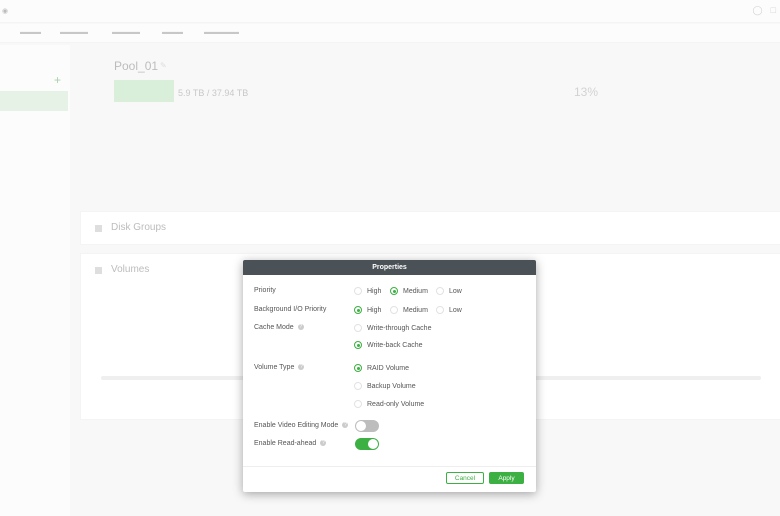 This screenshot has height=516, width=780. What do you see at coordinates (374, 291) in the screenshot?
I see `priority-high-label: High` at bounding box center [374, 291].